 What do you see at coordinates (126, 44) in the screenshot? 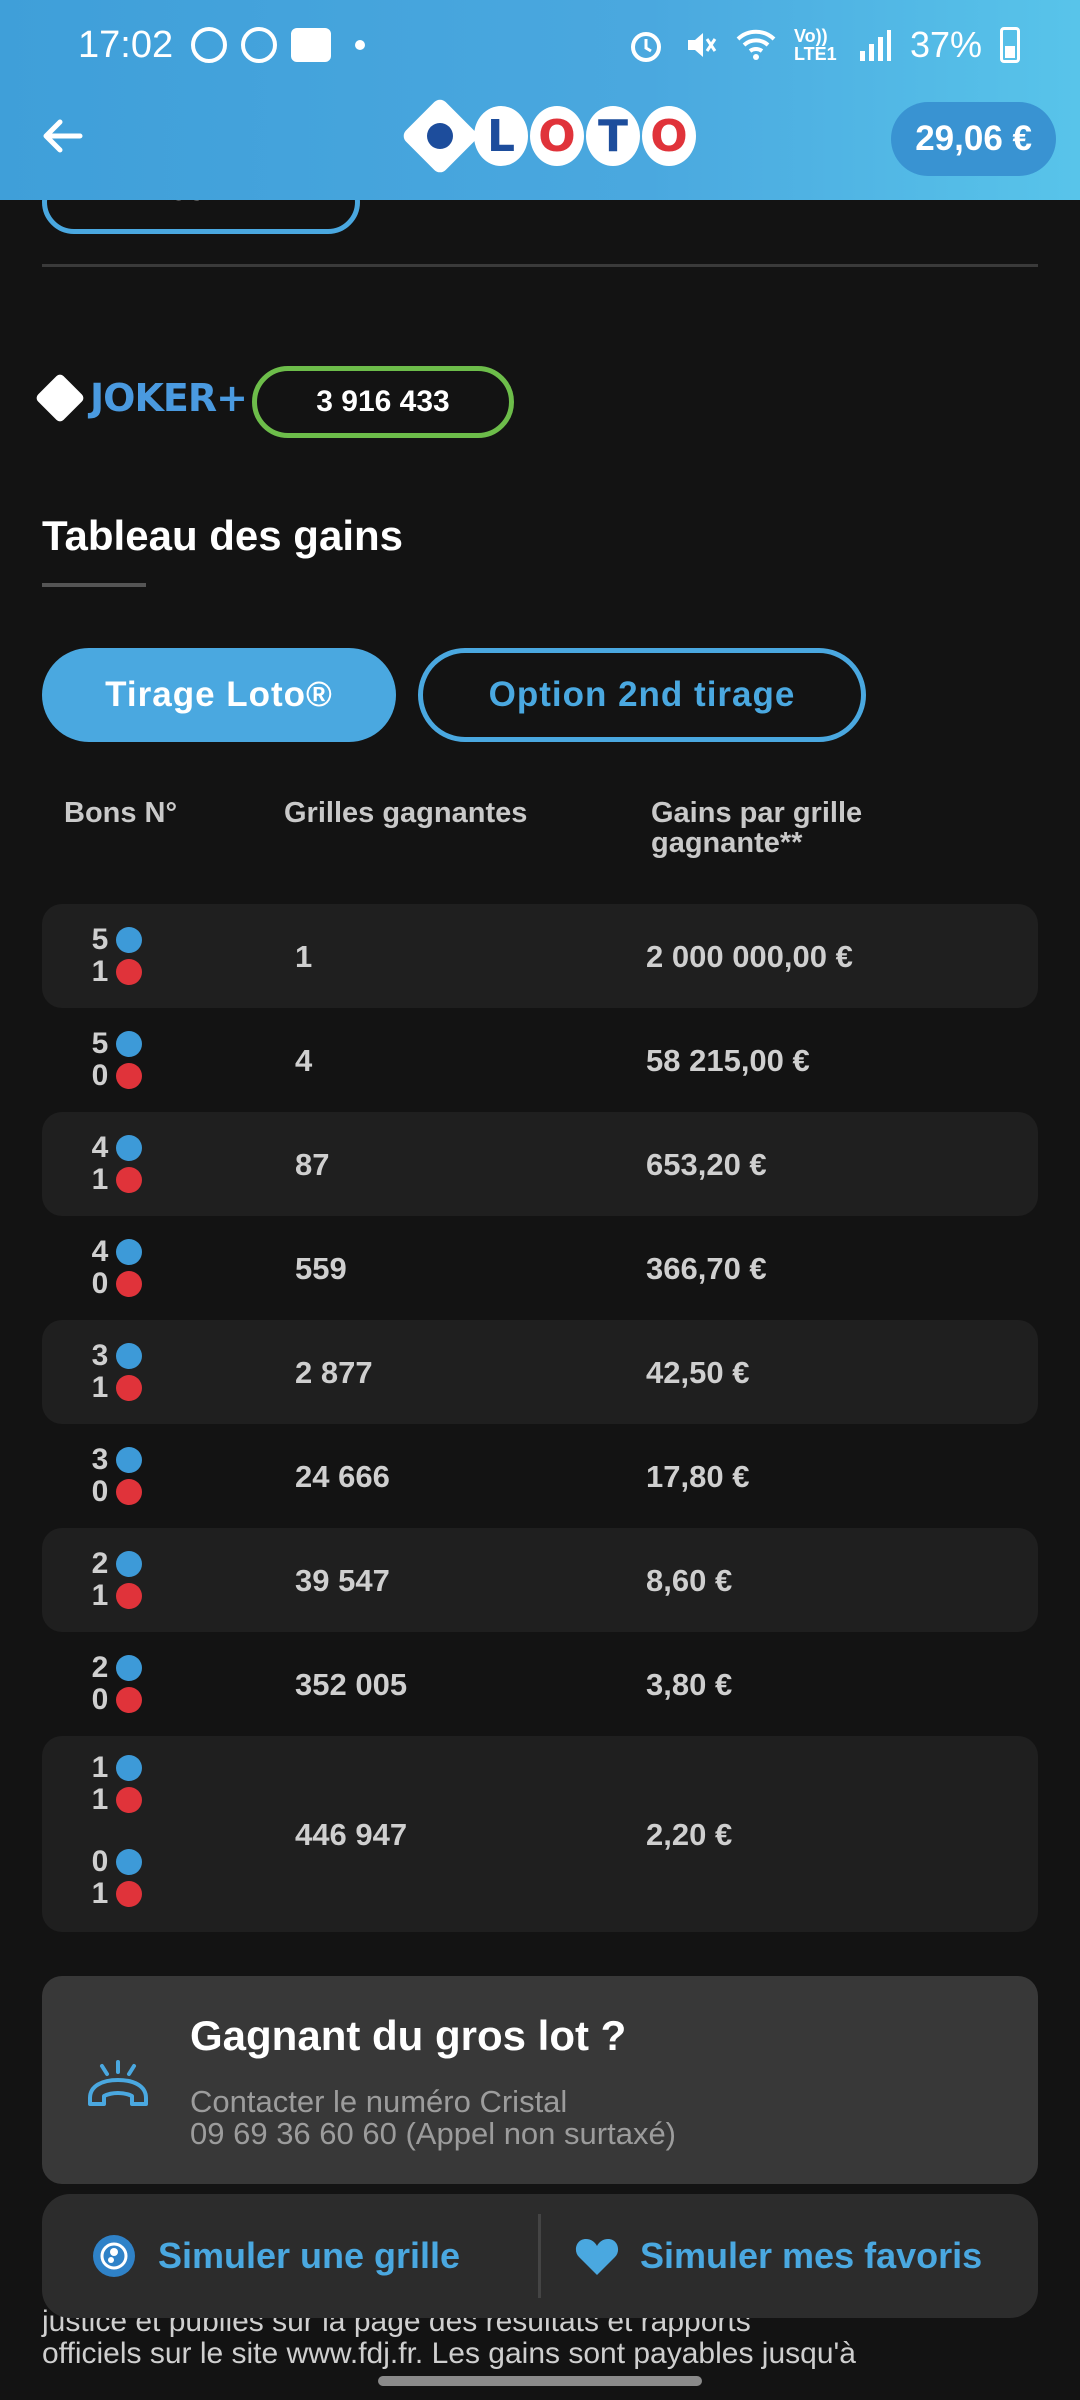
I see `status-time: 17:02` at bounding box center [126, 44].